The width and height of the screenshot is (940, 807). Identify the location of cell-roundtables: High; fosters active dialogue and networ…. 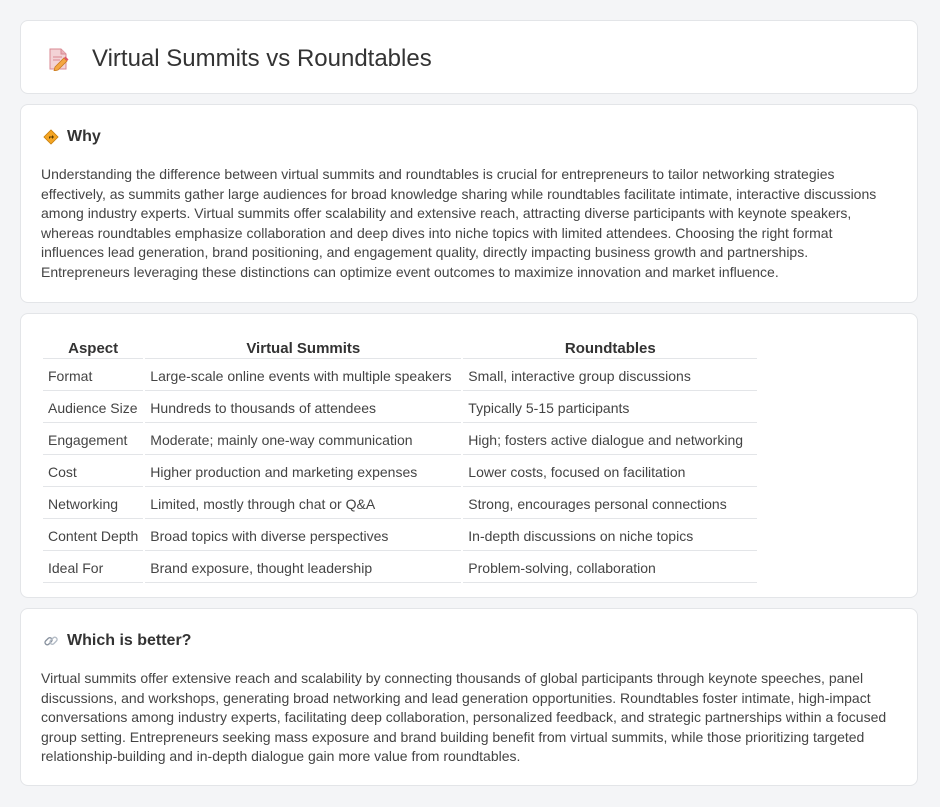
(610, 440).